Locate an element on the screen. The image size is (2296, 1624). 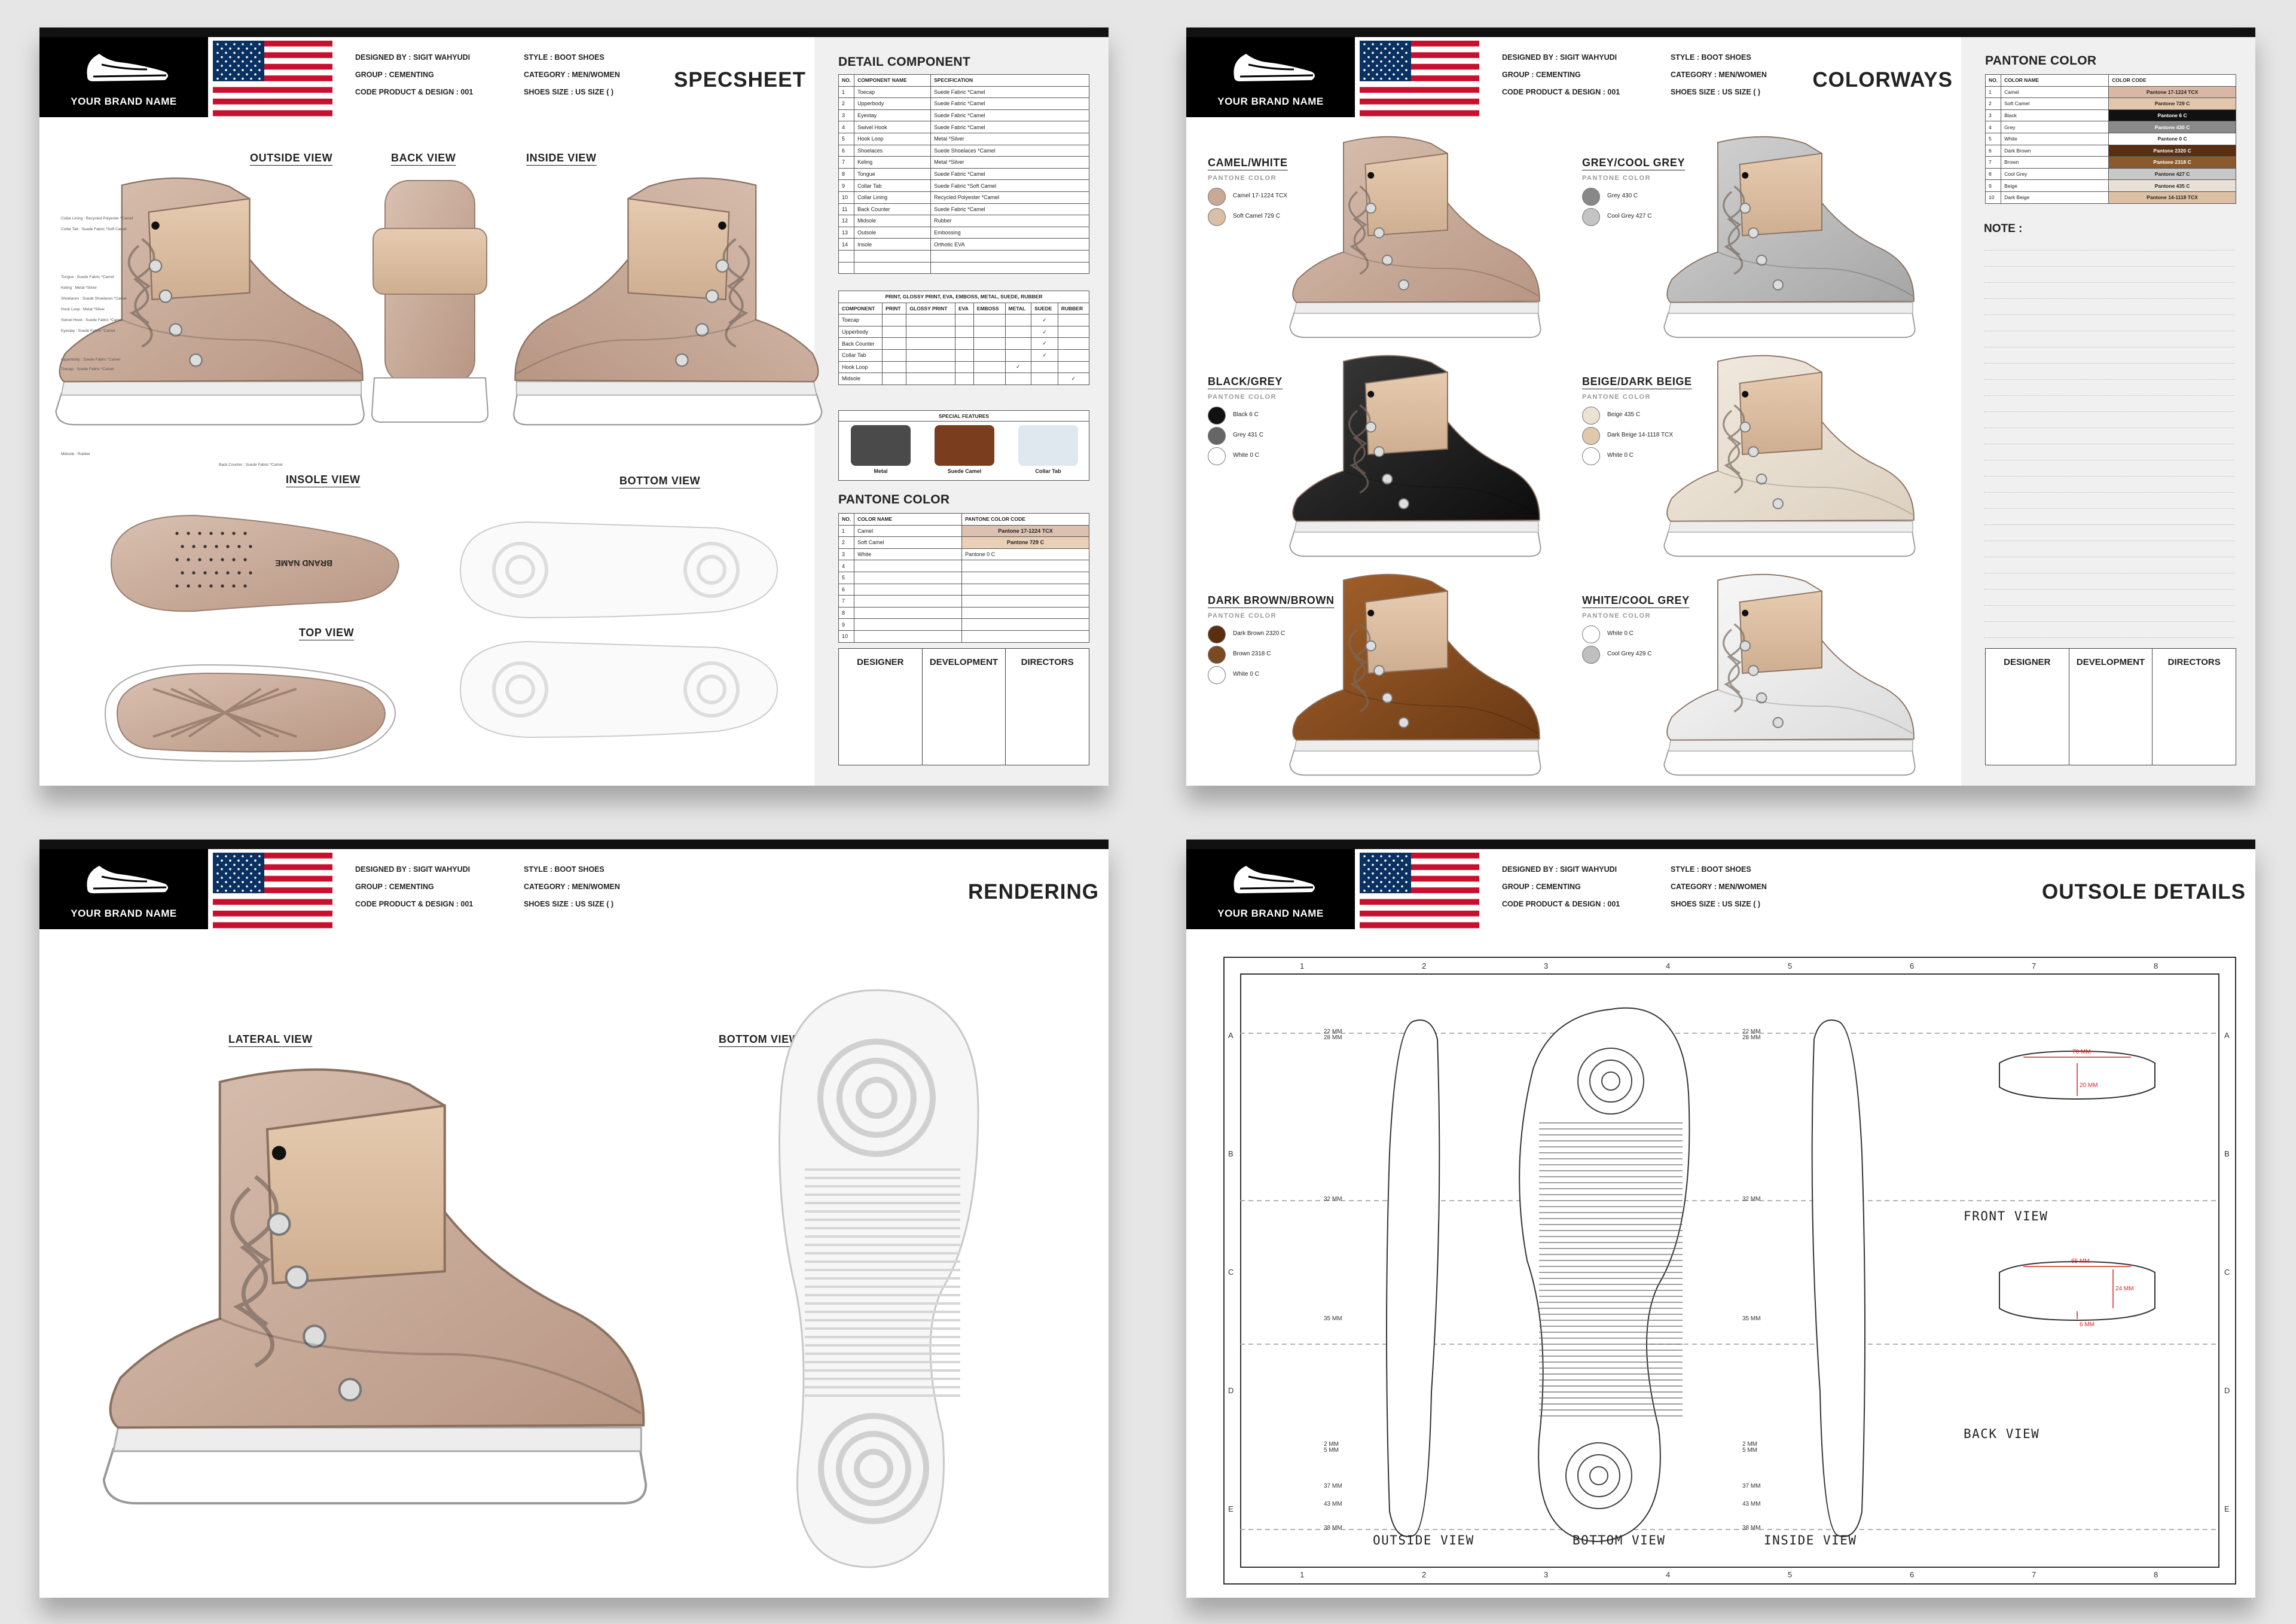
style-text: STYLE : BOOT SHOES is located at coordinates (564, 57).